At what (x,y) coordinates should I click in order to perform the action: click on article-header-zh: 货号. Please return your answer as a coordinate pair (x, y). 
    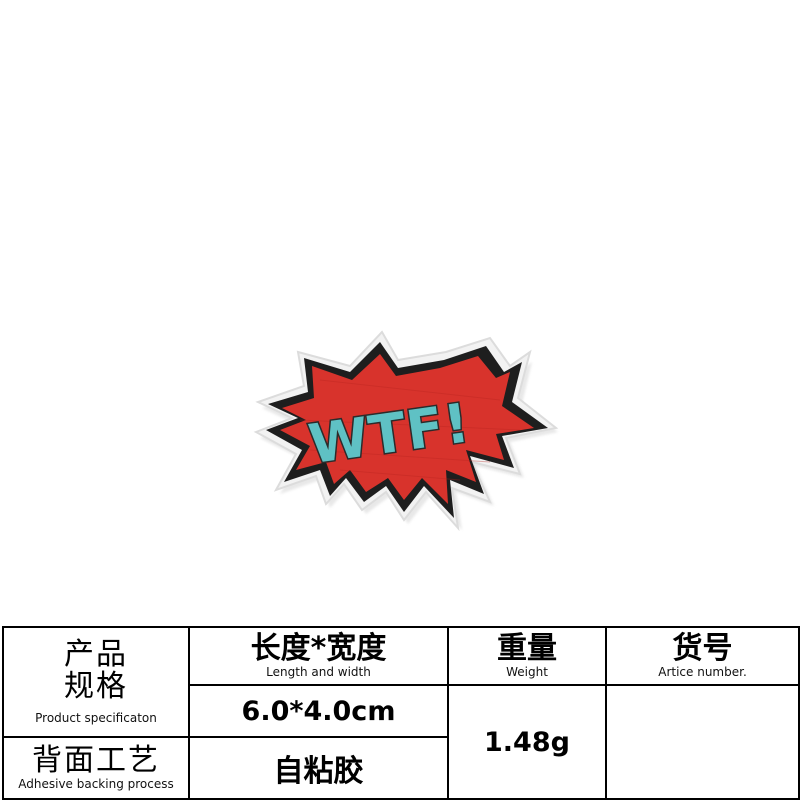
    Looking at the image, I should click on (702, 648).